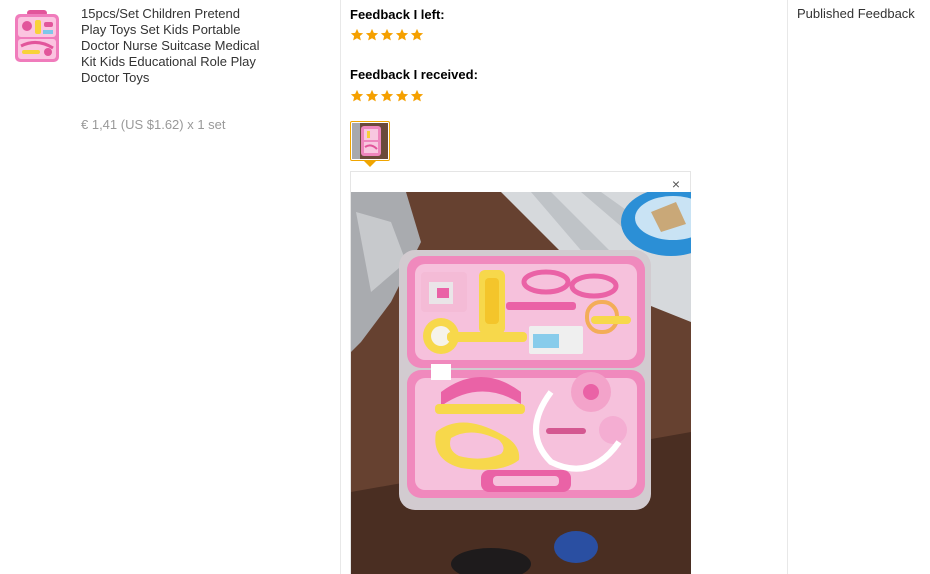 The image size is (930, 574). I want to click on feedback-left-stars, so click(387, 35).